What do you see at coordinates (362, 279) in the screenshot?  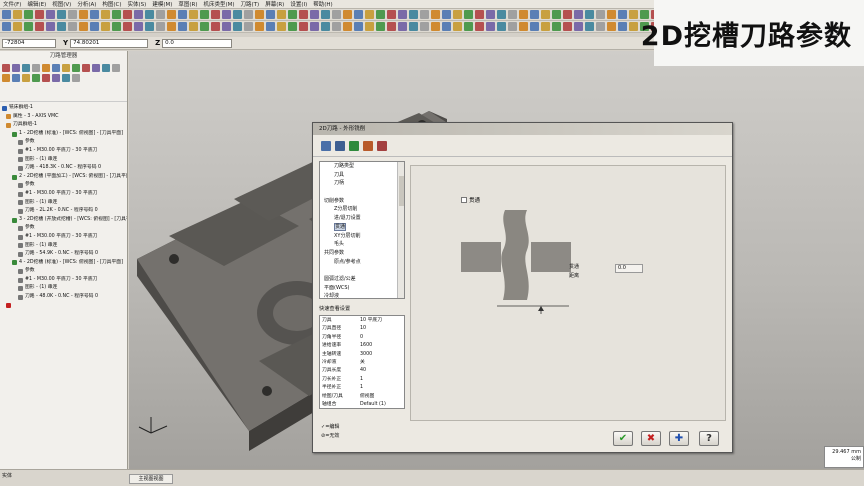 I see `page-list-item: 圆弧过滤/公差` at bounding box center [362, 279].